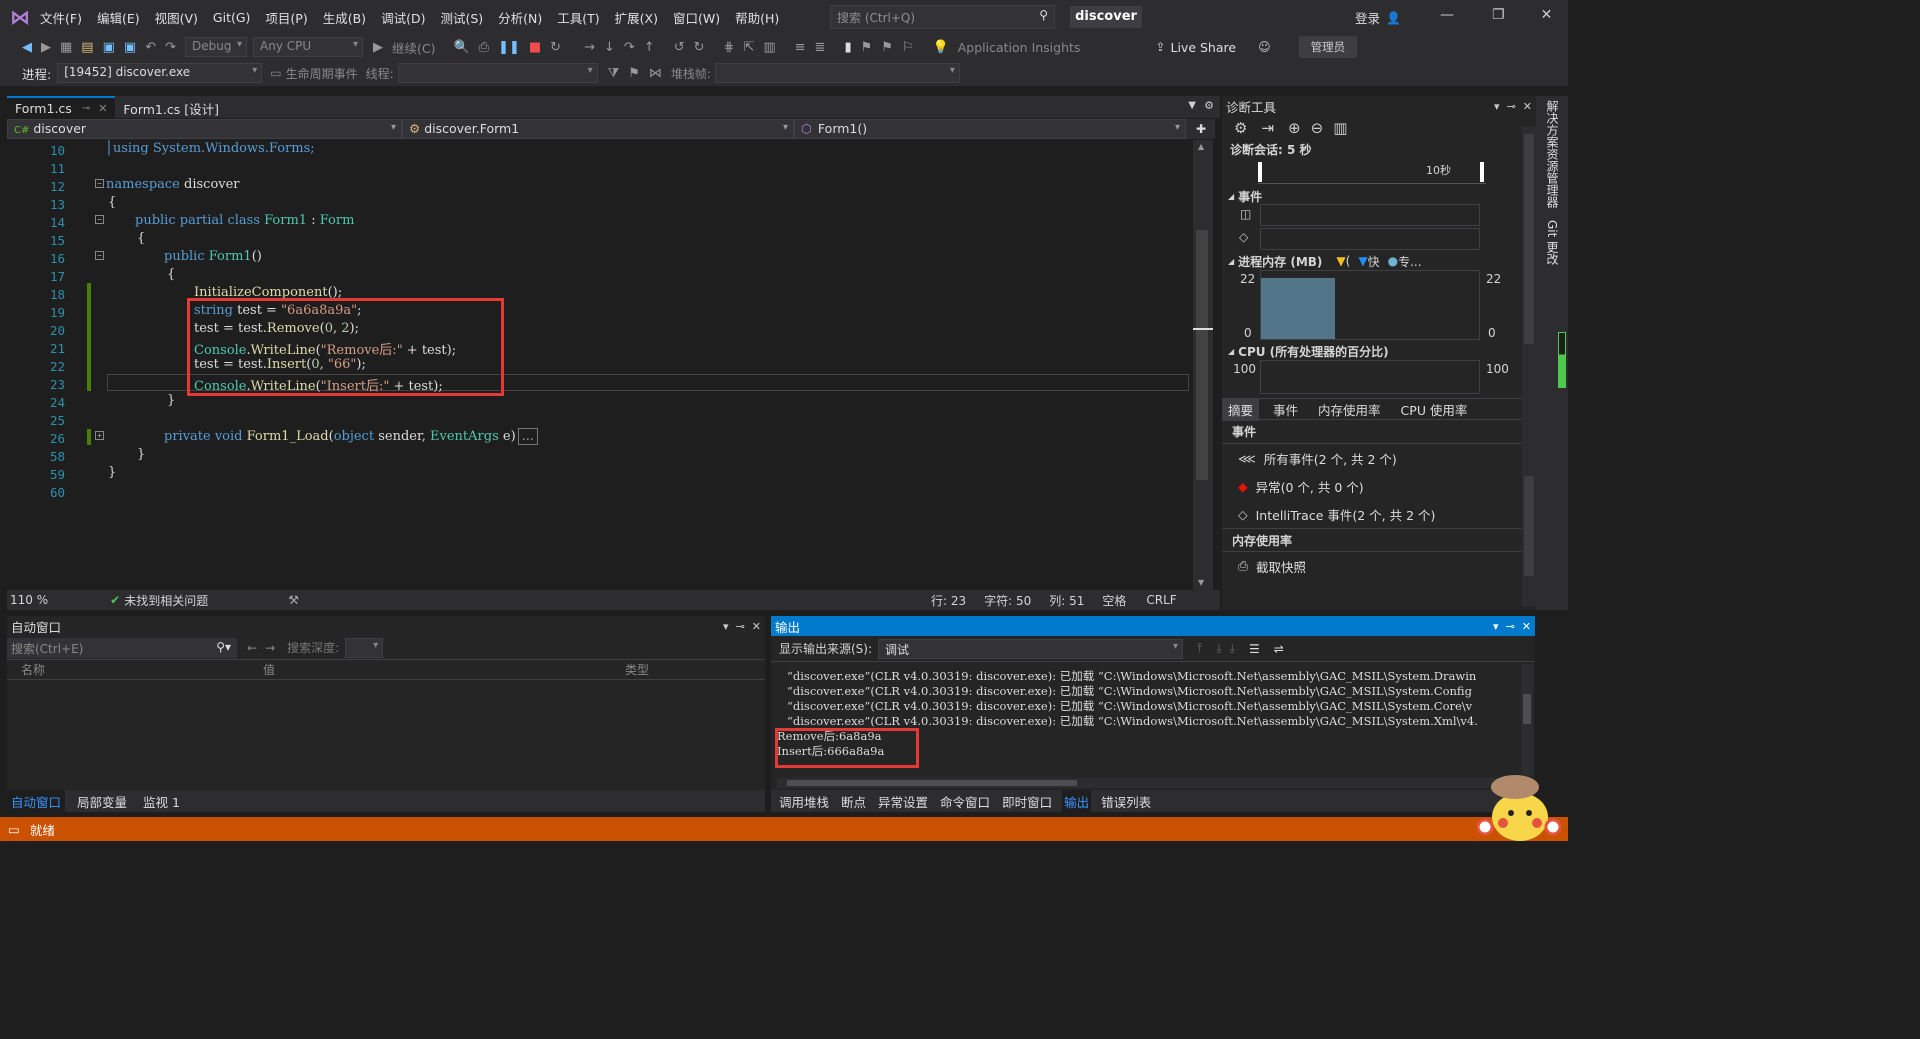 Image resolution: width=1920 pixels, height=1039 pixels. I want to click on open-folder-icon: ▤, so click(87, 47).